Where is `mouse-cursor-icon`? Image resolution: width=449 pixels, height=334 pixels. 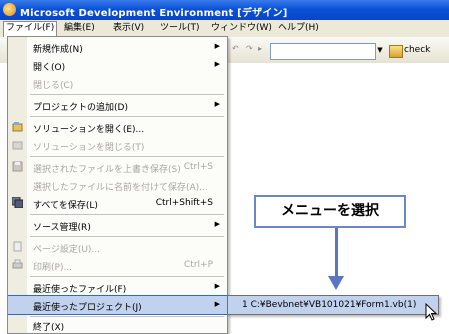
mouse-cursor-icon is located at coordinates (431, 312).